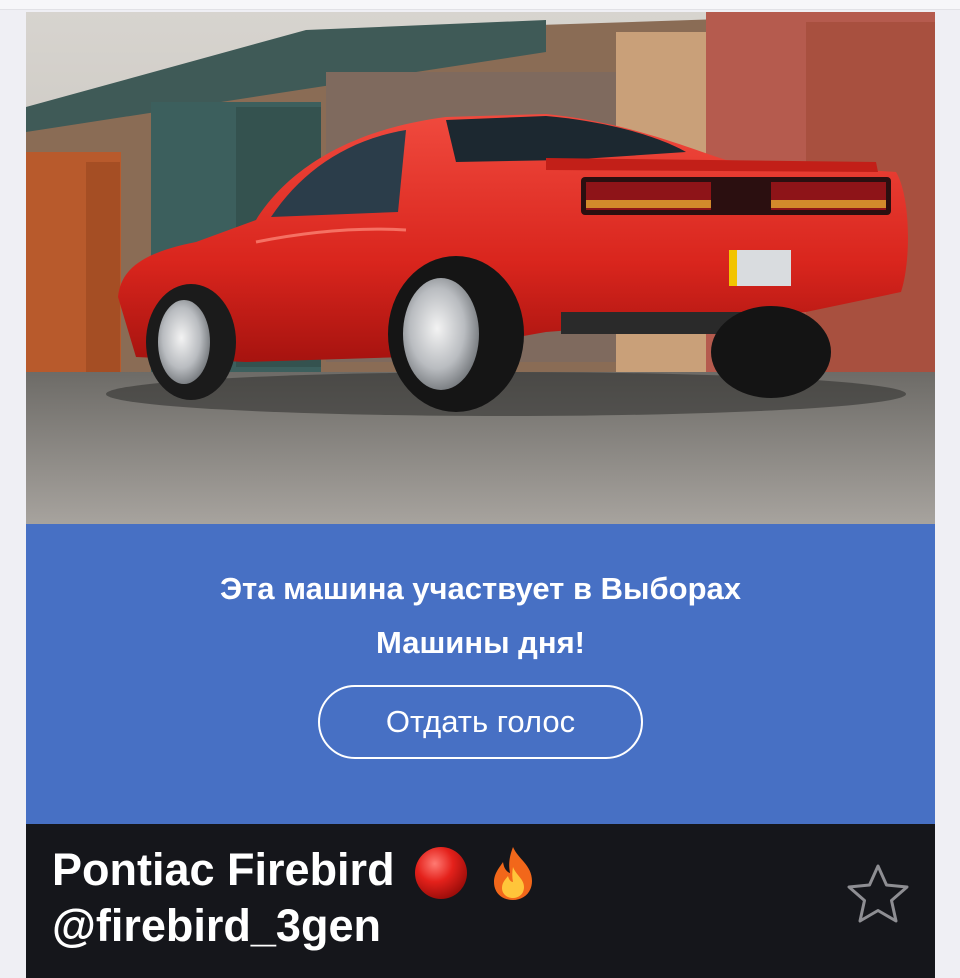 The width and height of the screenshot is (960, 978). I want to click on red-circle-icon, so click(441, 873).